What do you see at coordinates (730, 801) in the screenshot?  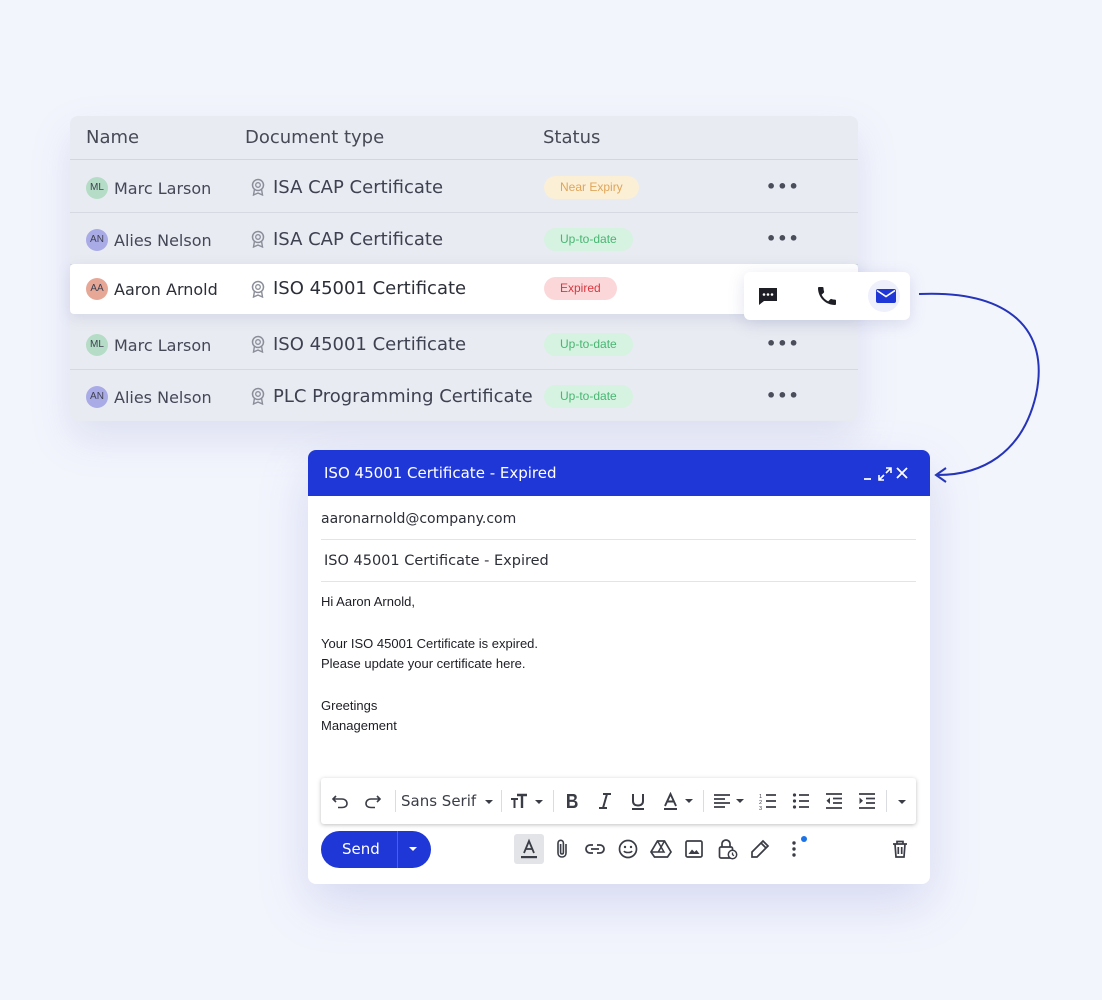 I see `align-icon` at bounding box center [730, 801].